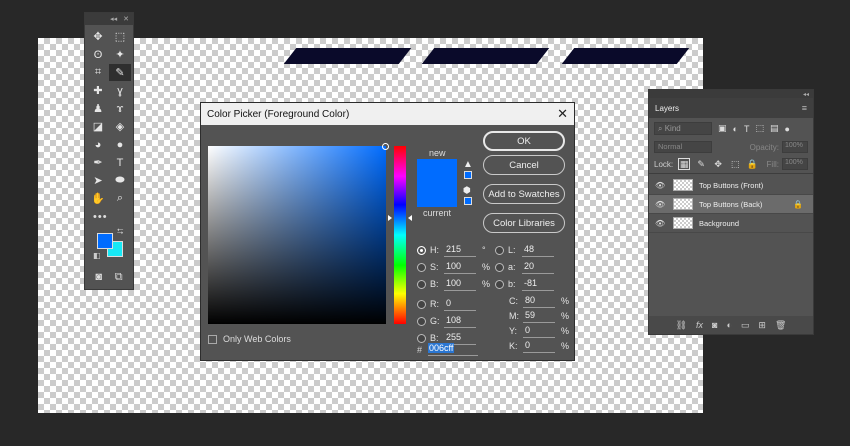 This screenshot has width=850, height=446. What do you see at coordinates (460, 304) in the screenshot?
I see `red-input: 0` at bounding box center [460, 304].